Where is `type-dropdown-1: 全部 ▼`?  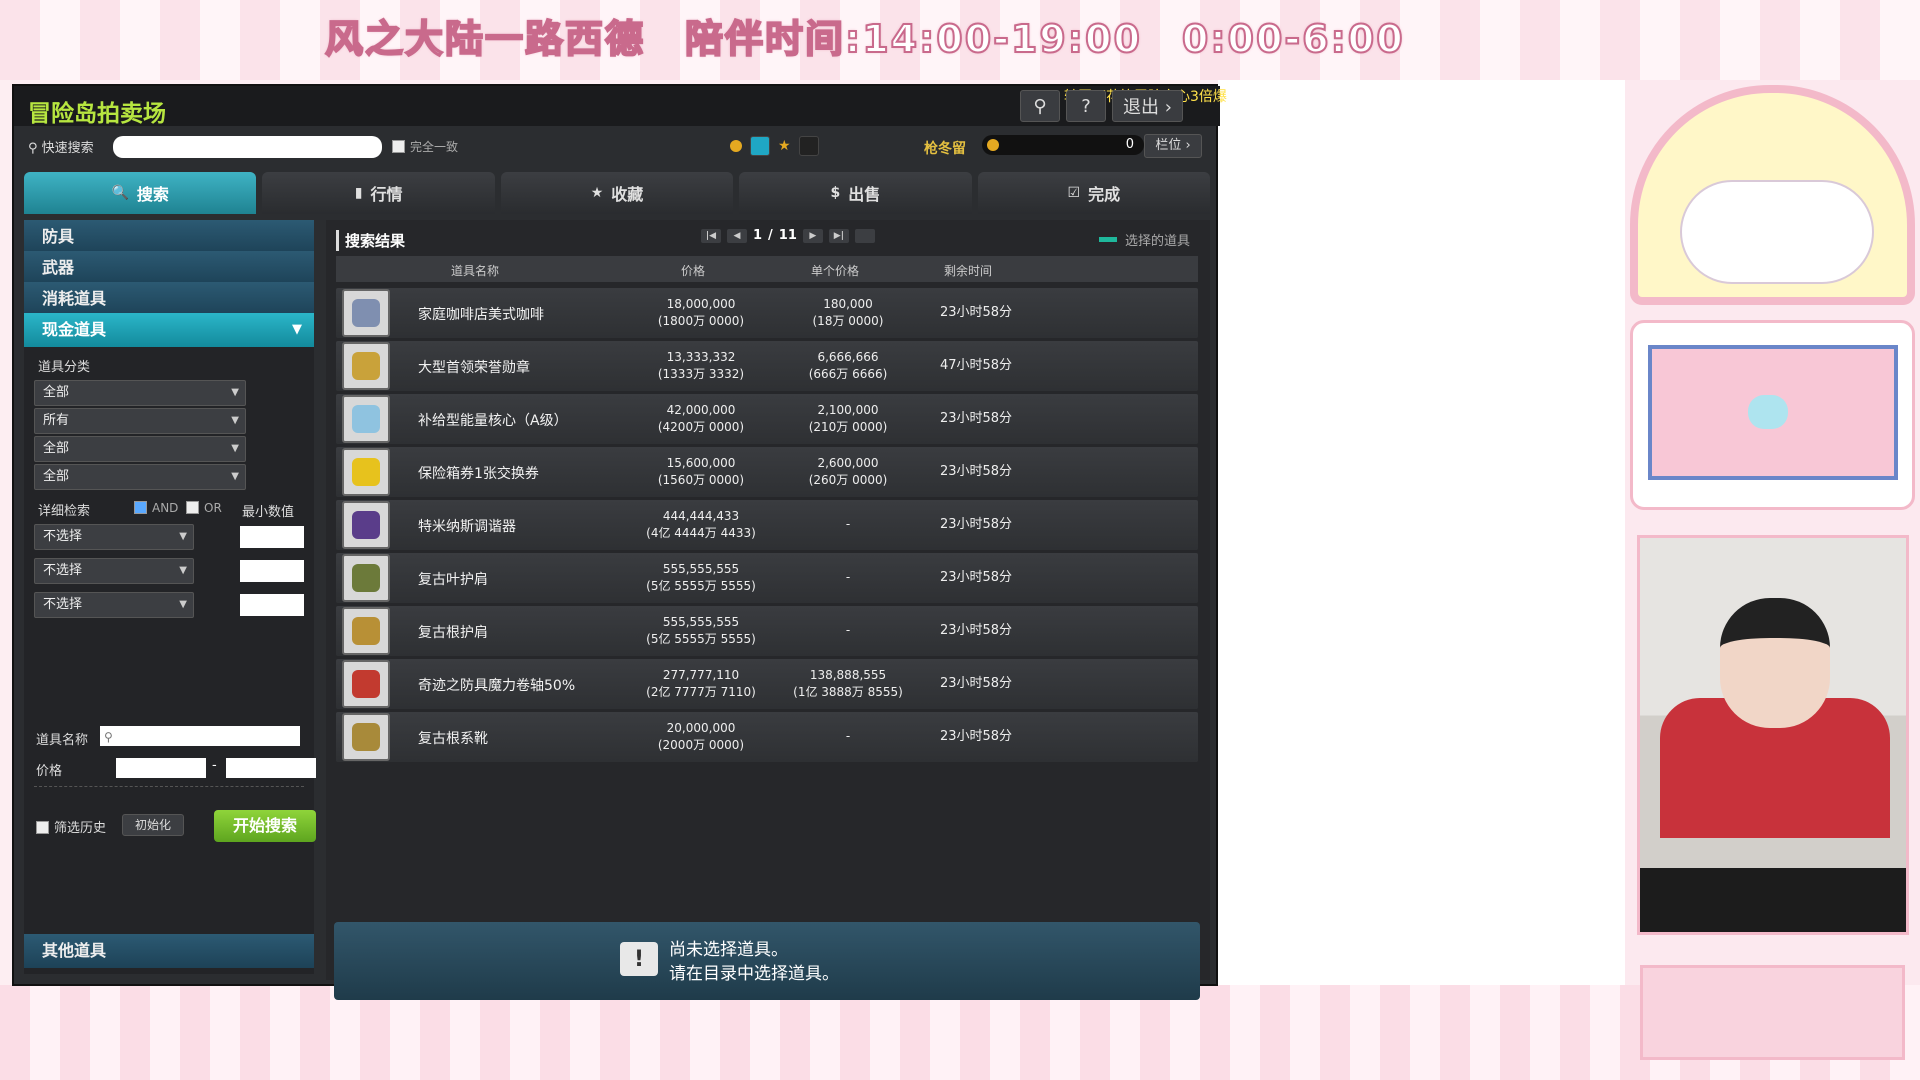 type-dropdown-1: 全部 ▼ is located at coordinates (140, 393).